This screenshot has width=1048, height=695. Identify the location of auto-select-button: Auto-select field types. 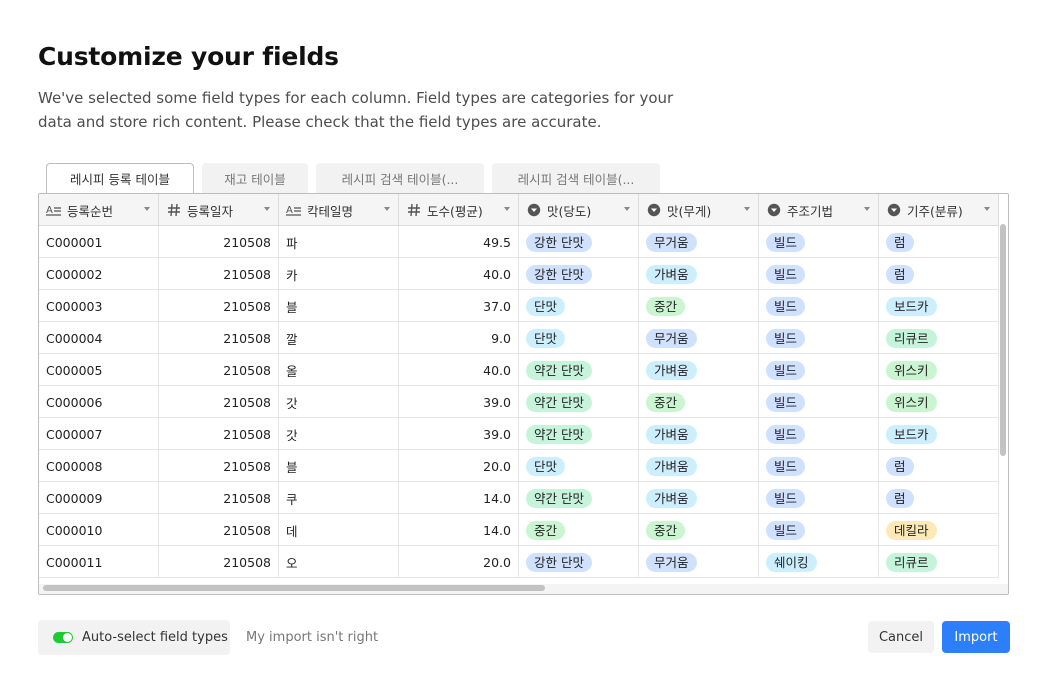
(134, 637).